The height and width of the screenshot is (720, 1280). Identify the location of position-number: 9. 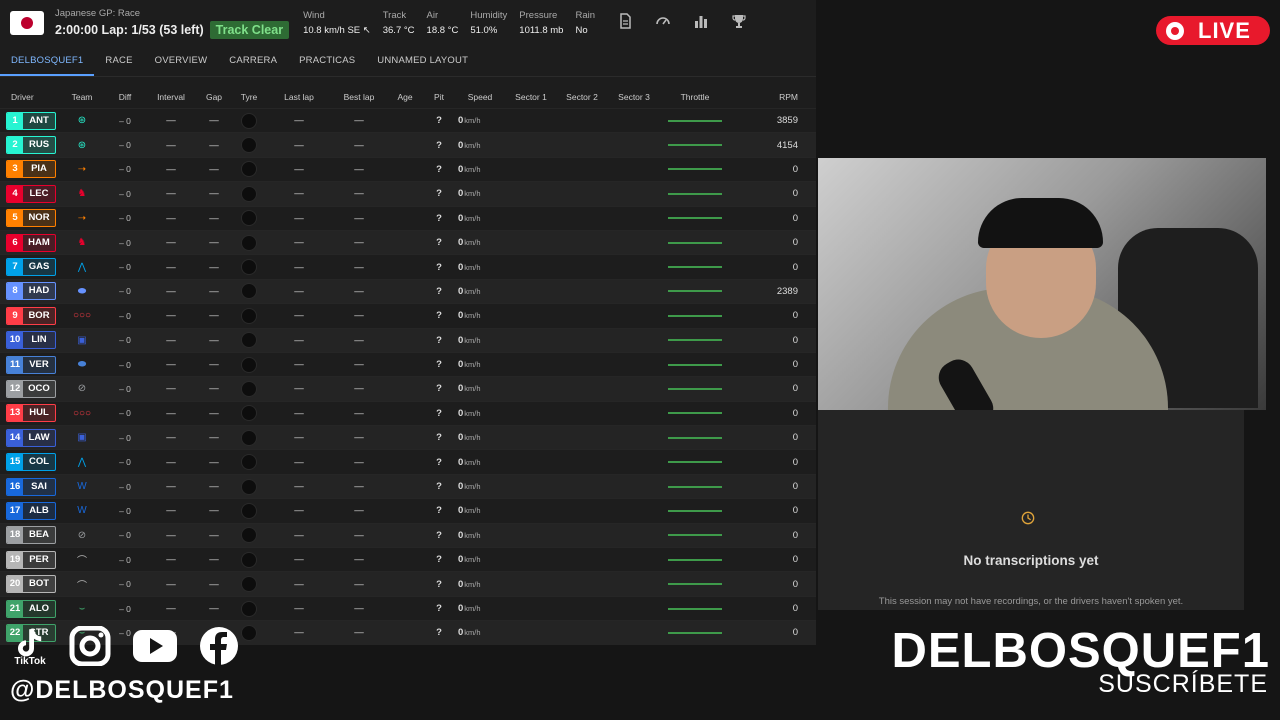
(15, 315).